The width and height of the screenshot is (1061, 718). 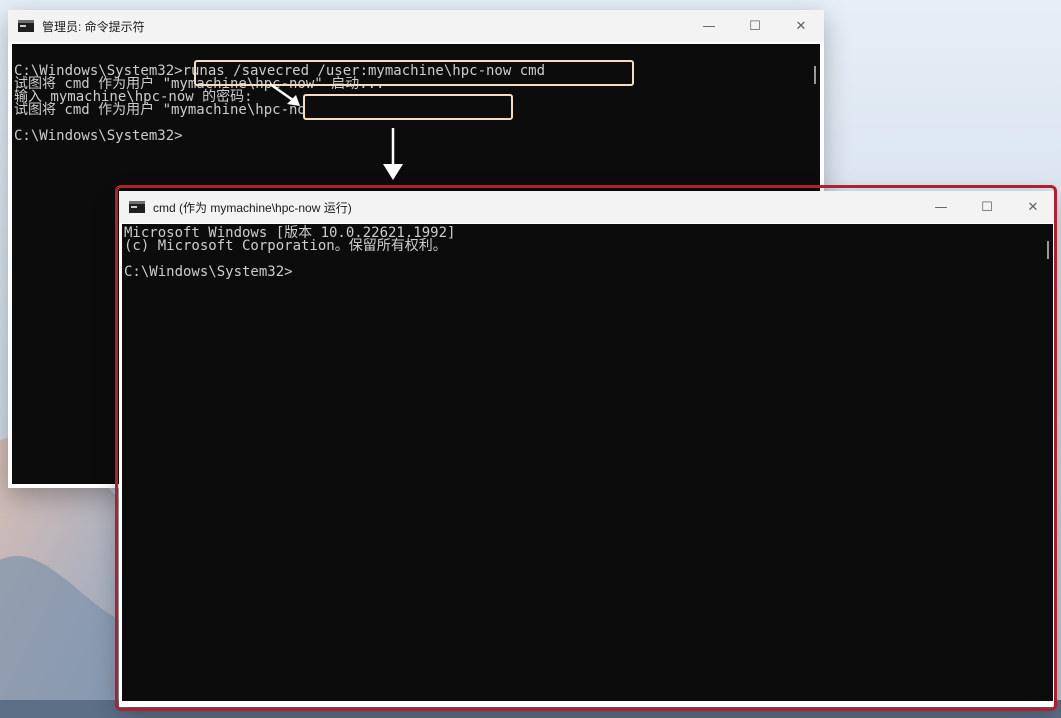 What do you see at coordinates (941, 207) in the screenshot?
I see `minimize-button: —` at bounding box center [941, 207].